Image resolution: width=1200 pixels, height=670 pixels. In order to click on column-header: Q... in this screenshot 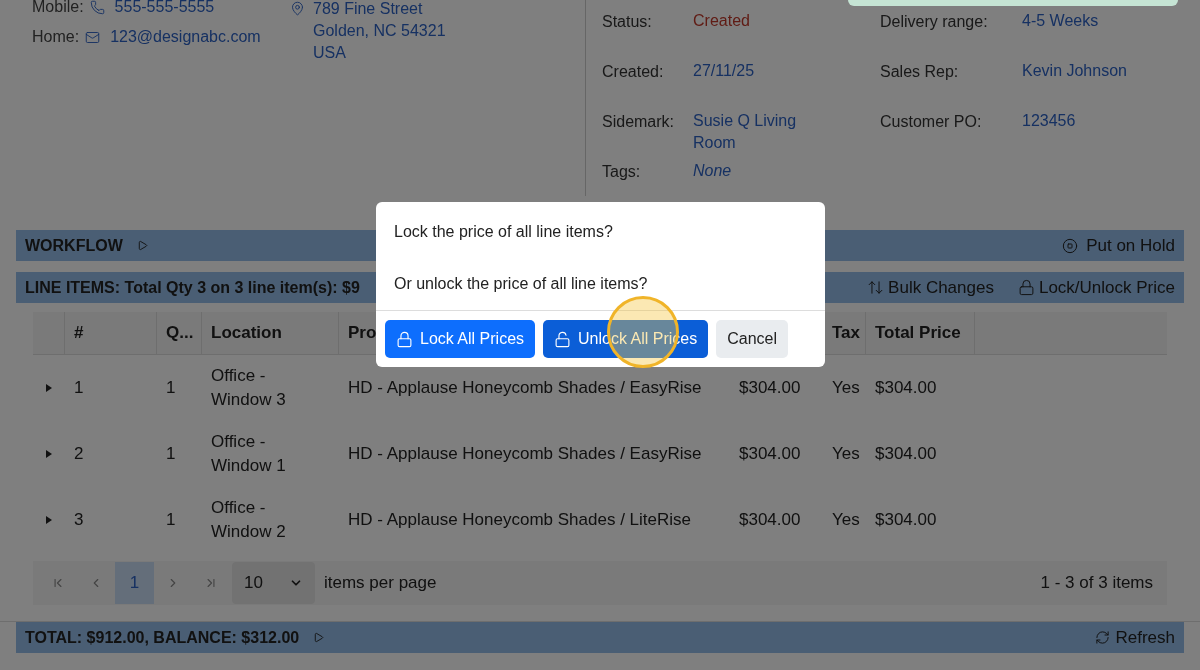, I will do `click(180, 333)`.